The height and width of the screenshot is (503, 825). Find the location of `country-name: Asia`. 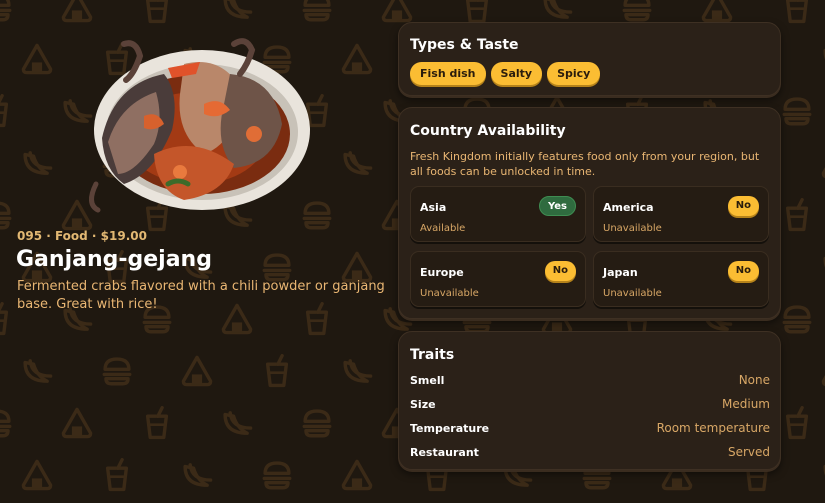

country-name: Asia is located at coordinates (433, 207).